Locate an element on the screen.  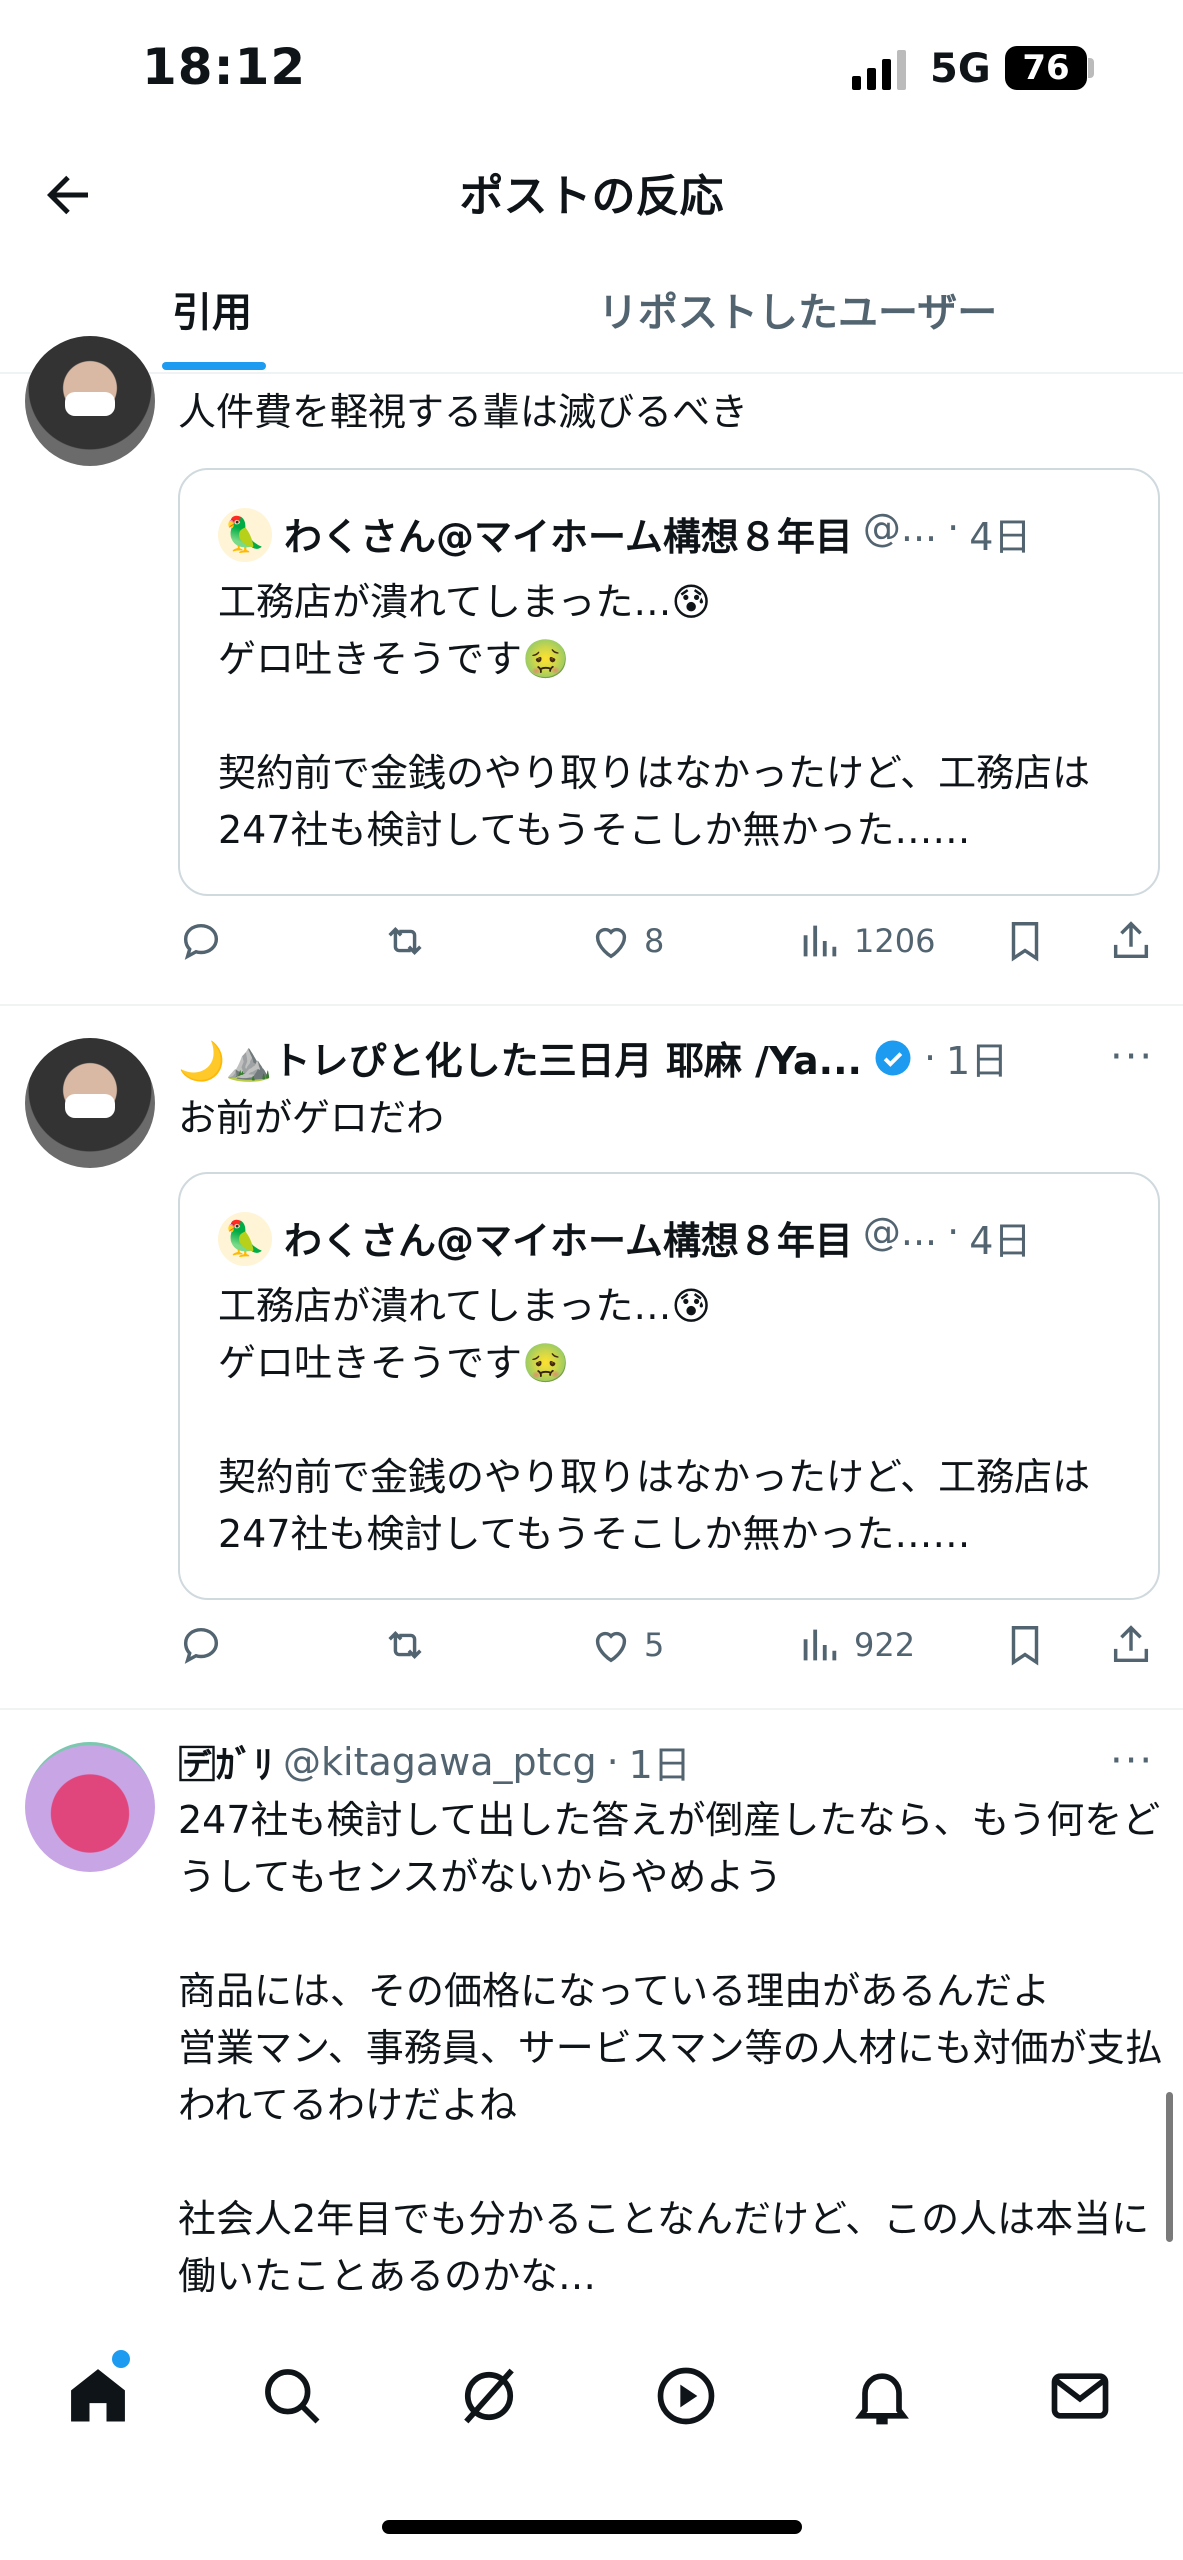
like-button: 8 is located at coordinates (626, 941).